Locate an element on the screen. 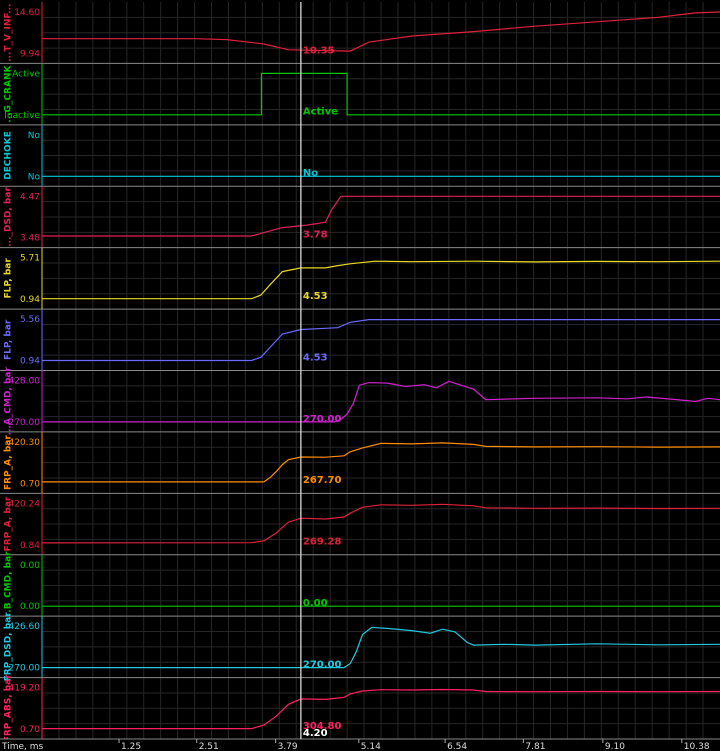 The width and height of the screenshot is (720, 751). y-tick-label-max: 4.47 is located at coordinates (30, 197).